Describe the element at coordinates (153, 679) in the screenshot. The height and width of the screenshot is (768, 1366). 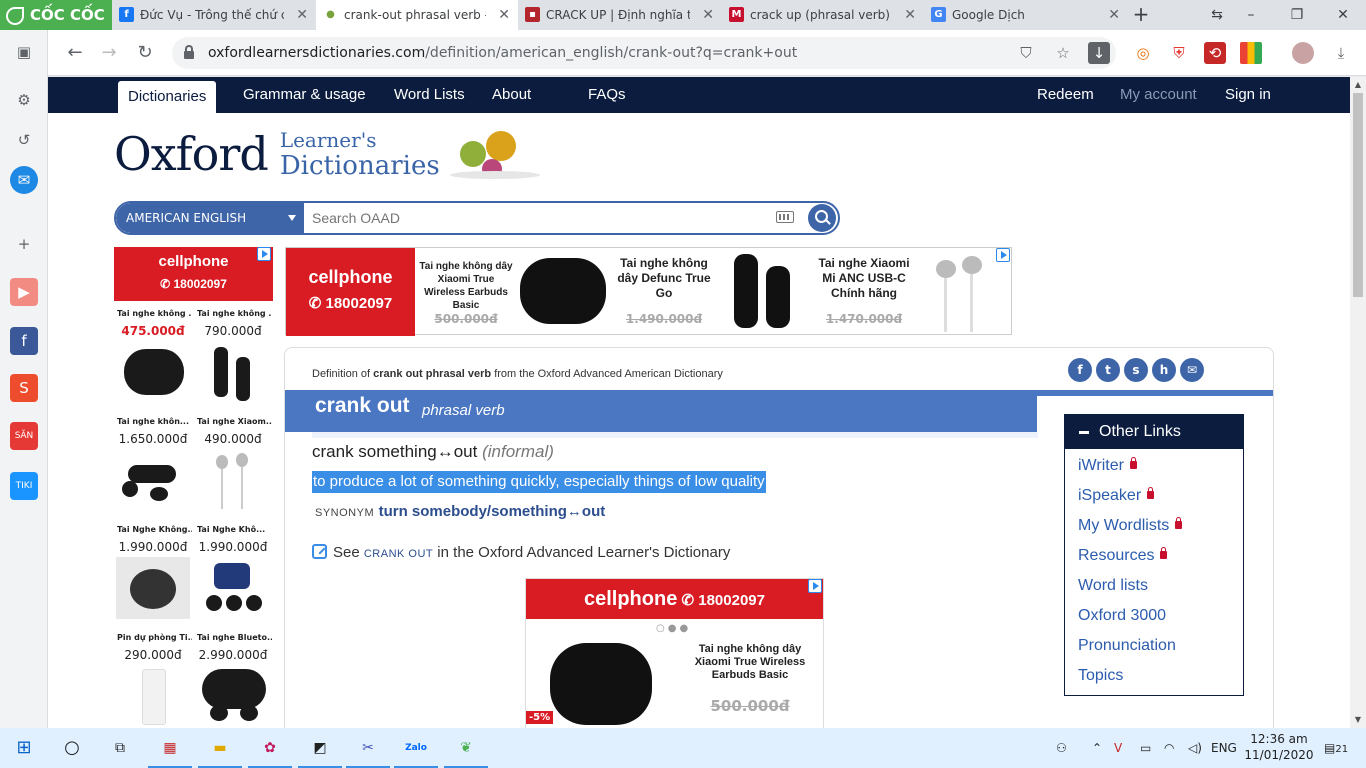
I see `ad-product: Pin dự phòng Ti... 290.000đ` at that location.